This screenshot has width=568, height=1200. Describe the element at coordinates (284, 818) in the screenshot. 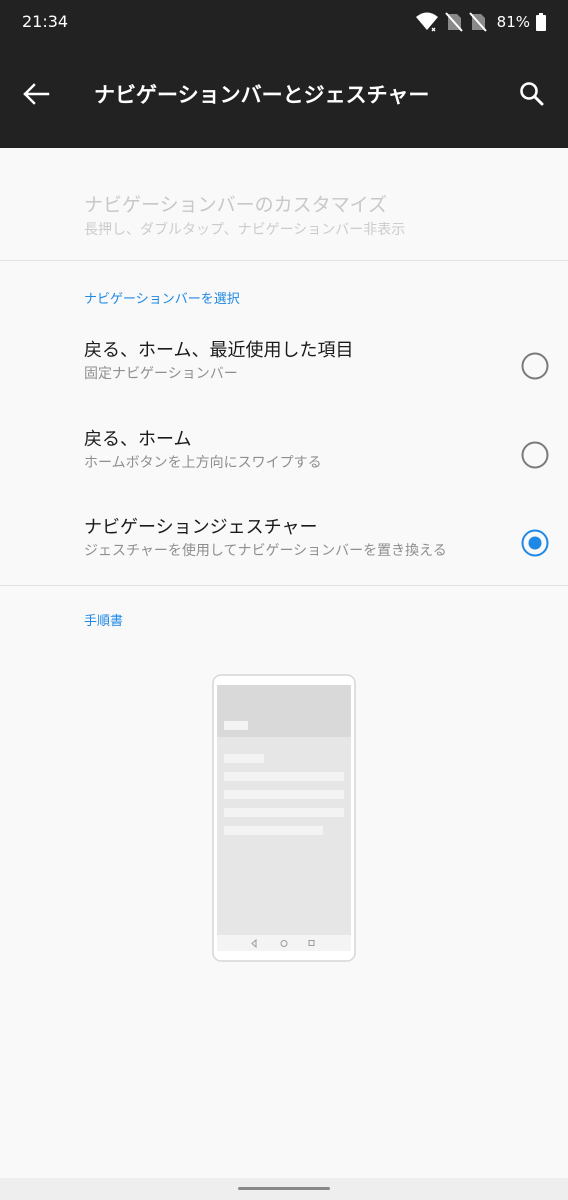

I see `phone-illustration` at that location.